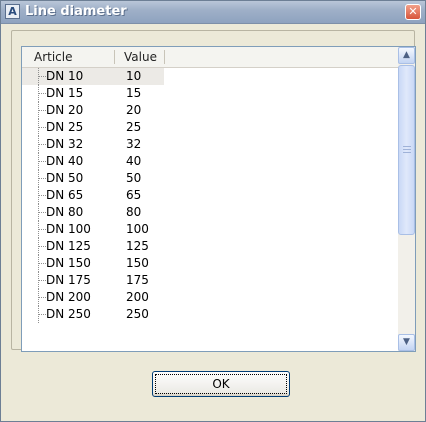 The width and height of the screenshot is (426, 422). I want to click on list-header: Article Value, so click(210, 57).